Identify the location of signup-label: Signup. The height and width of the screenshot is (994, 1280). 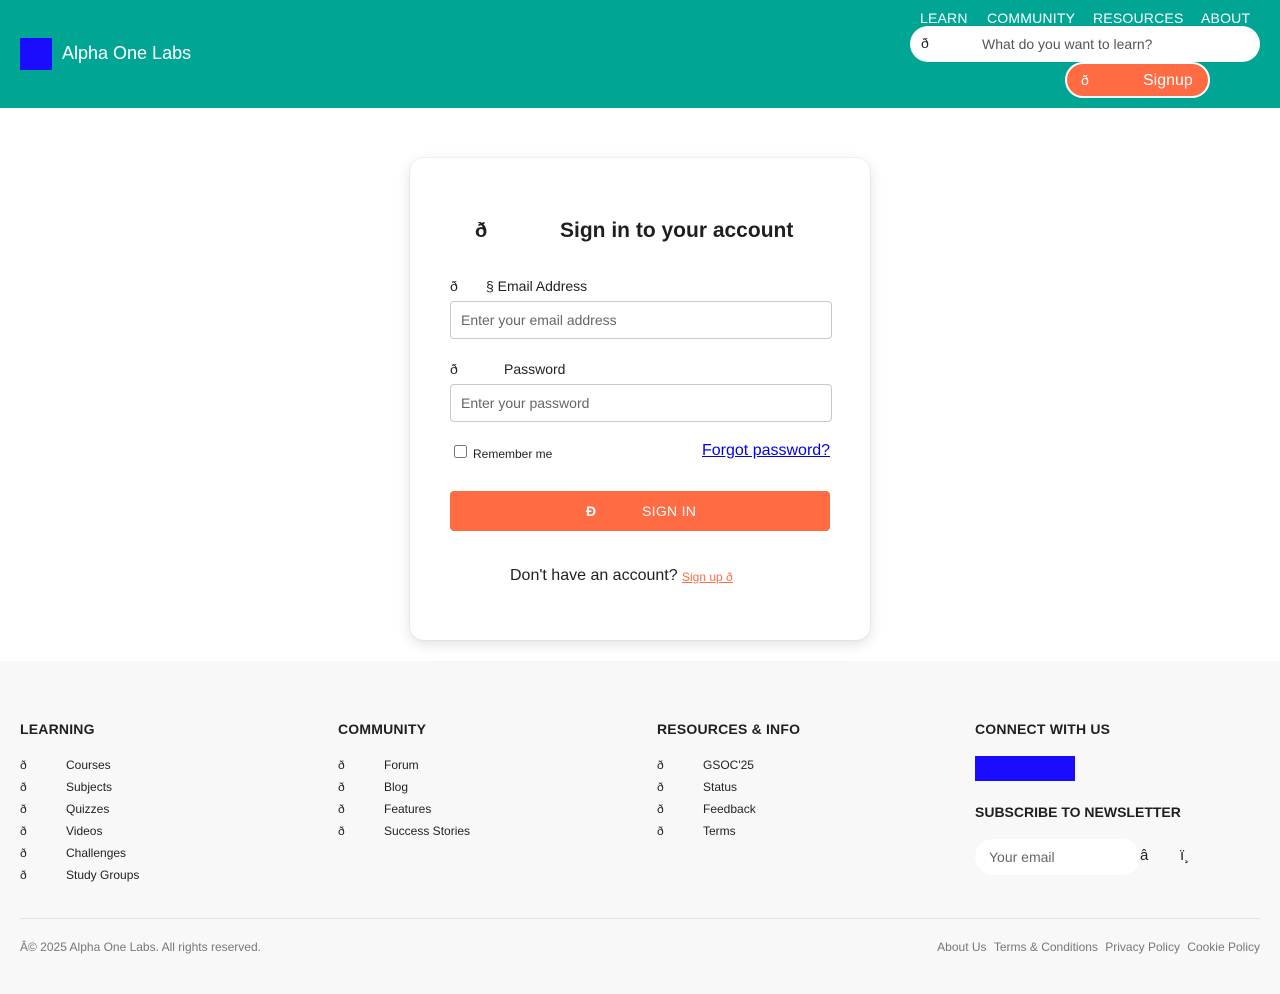
(1168, 80).